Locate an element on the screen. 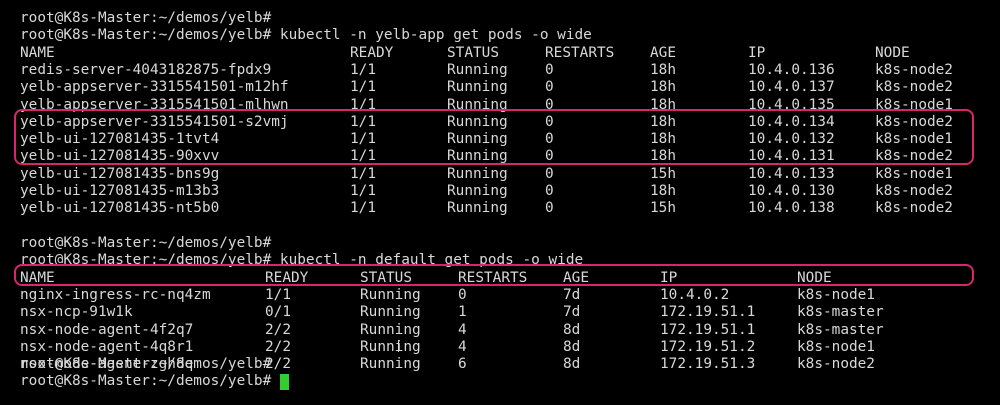 This screenshot has height=405, width=1000. table-cell: redis-server-4043182875-fpdx9 is located at coordinates (146, 69).